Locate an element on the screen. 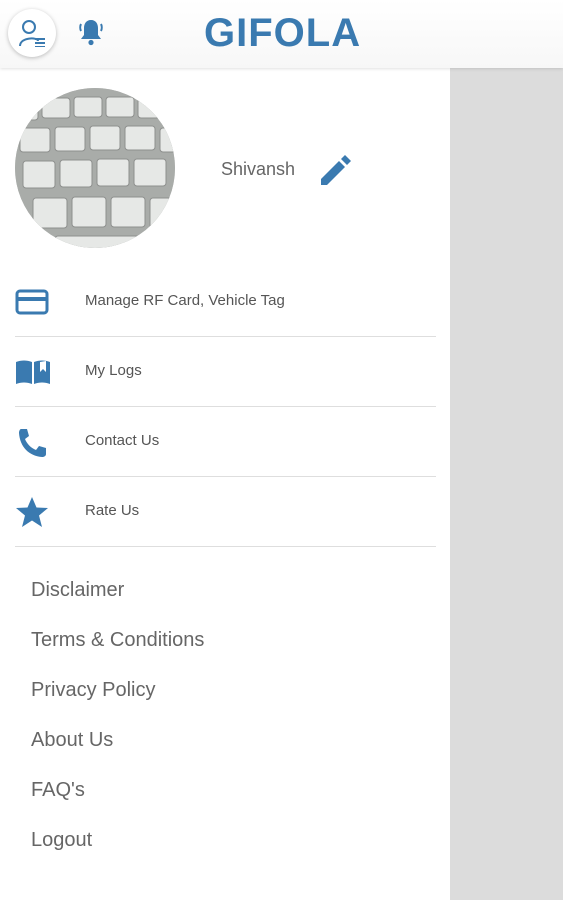 Image resolution: width=563 pixels, height=900 pixels. link-logout: Logout is located at coordinates (61, 840).